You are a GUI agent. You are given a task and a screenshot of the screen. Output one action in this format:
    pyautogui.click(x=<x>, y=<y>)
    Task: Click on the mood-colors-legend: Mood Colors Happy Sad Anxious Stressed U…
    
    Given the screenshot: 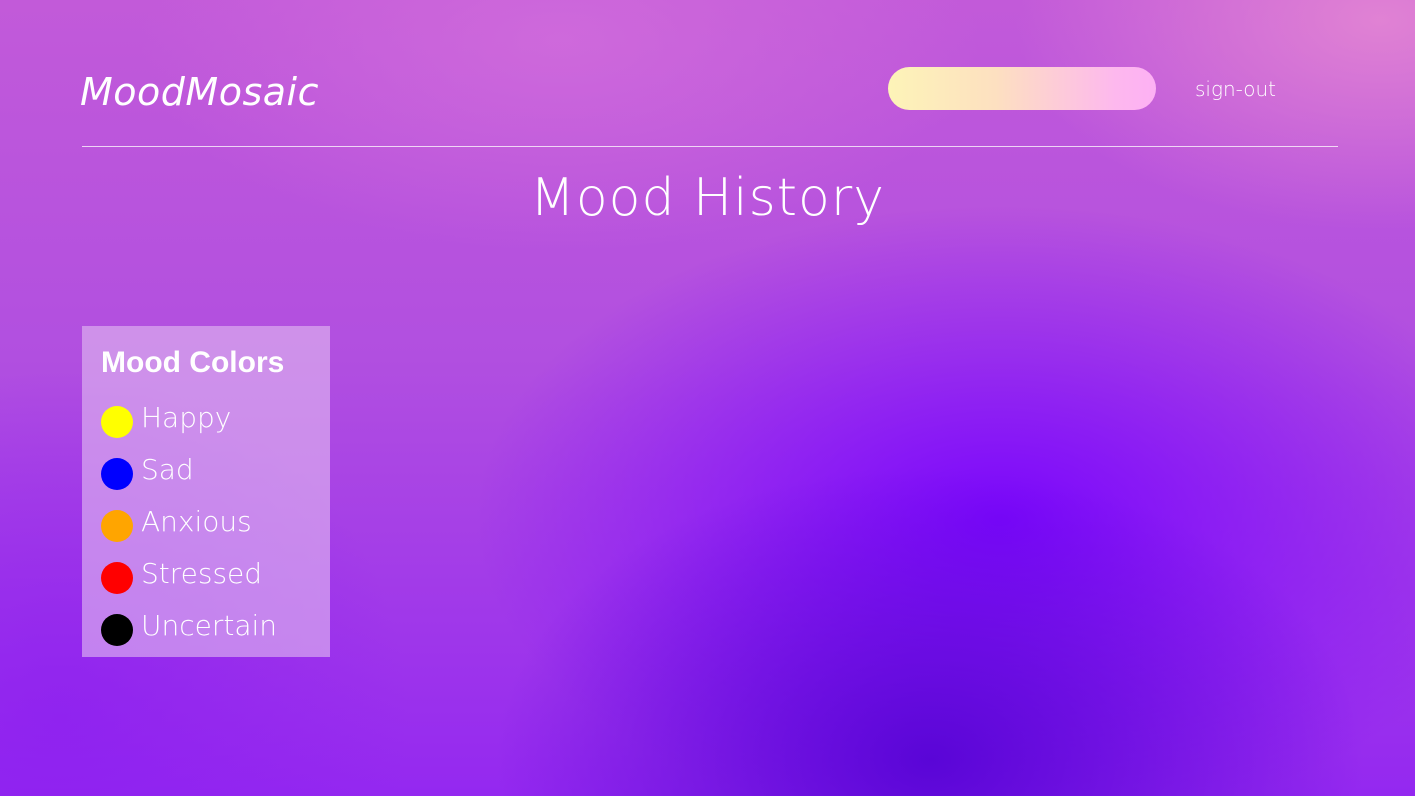 What is the action you would take?
    pyautogui.click(x=206, y=491)
    